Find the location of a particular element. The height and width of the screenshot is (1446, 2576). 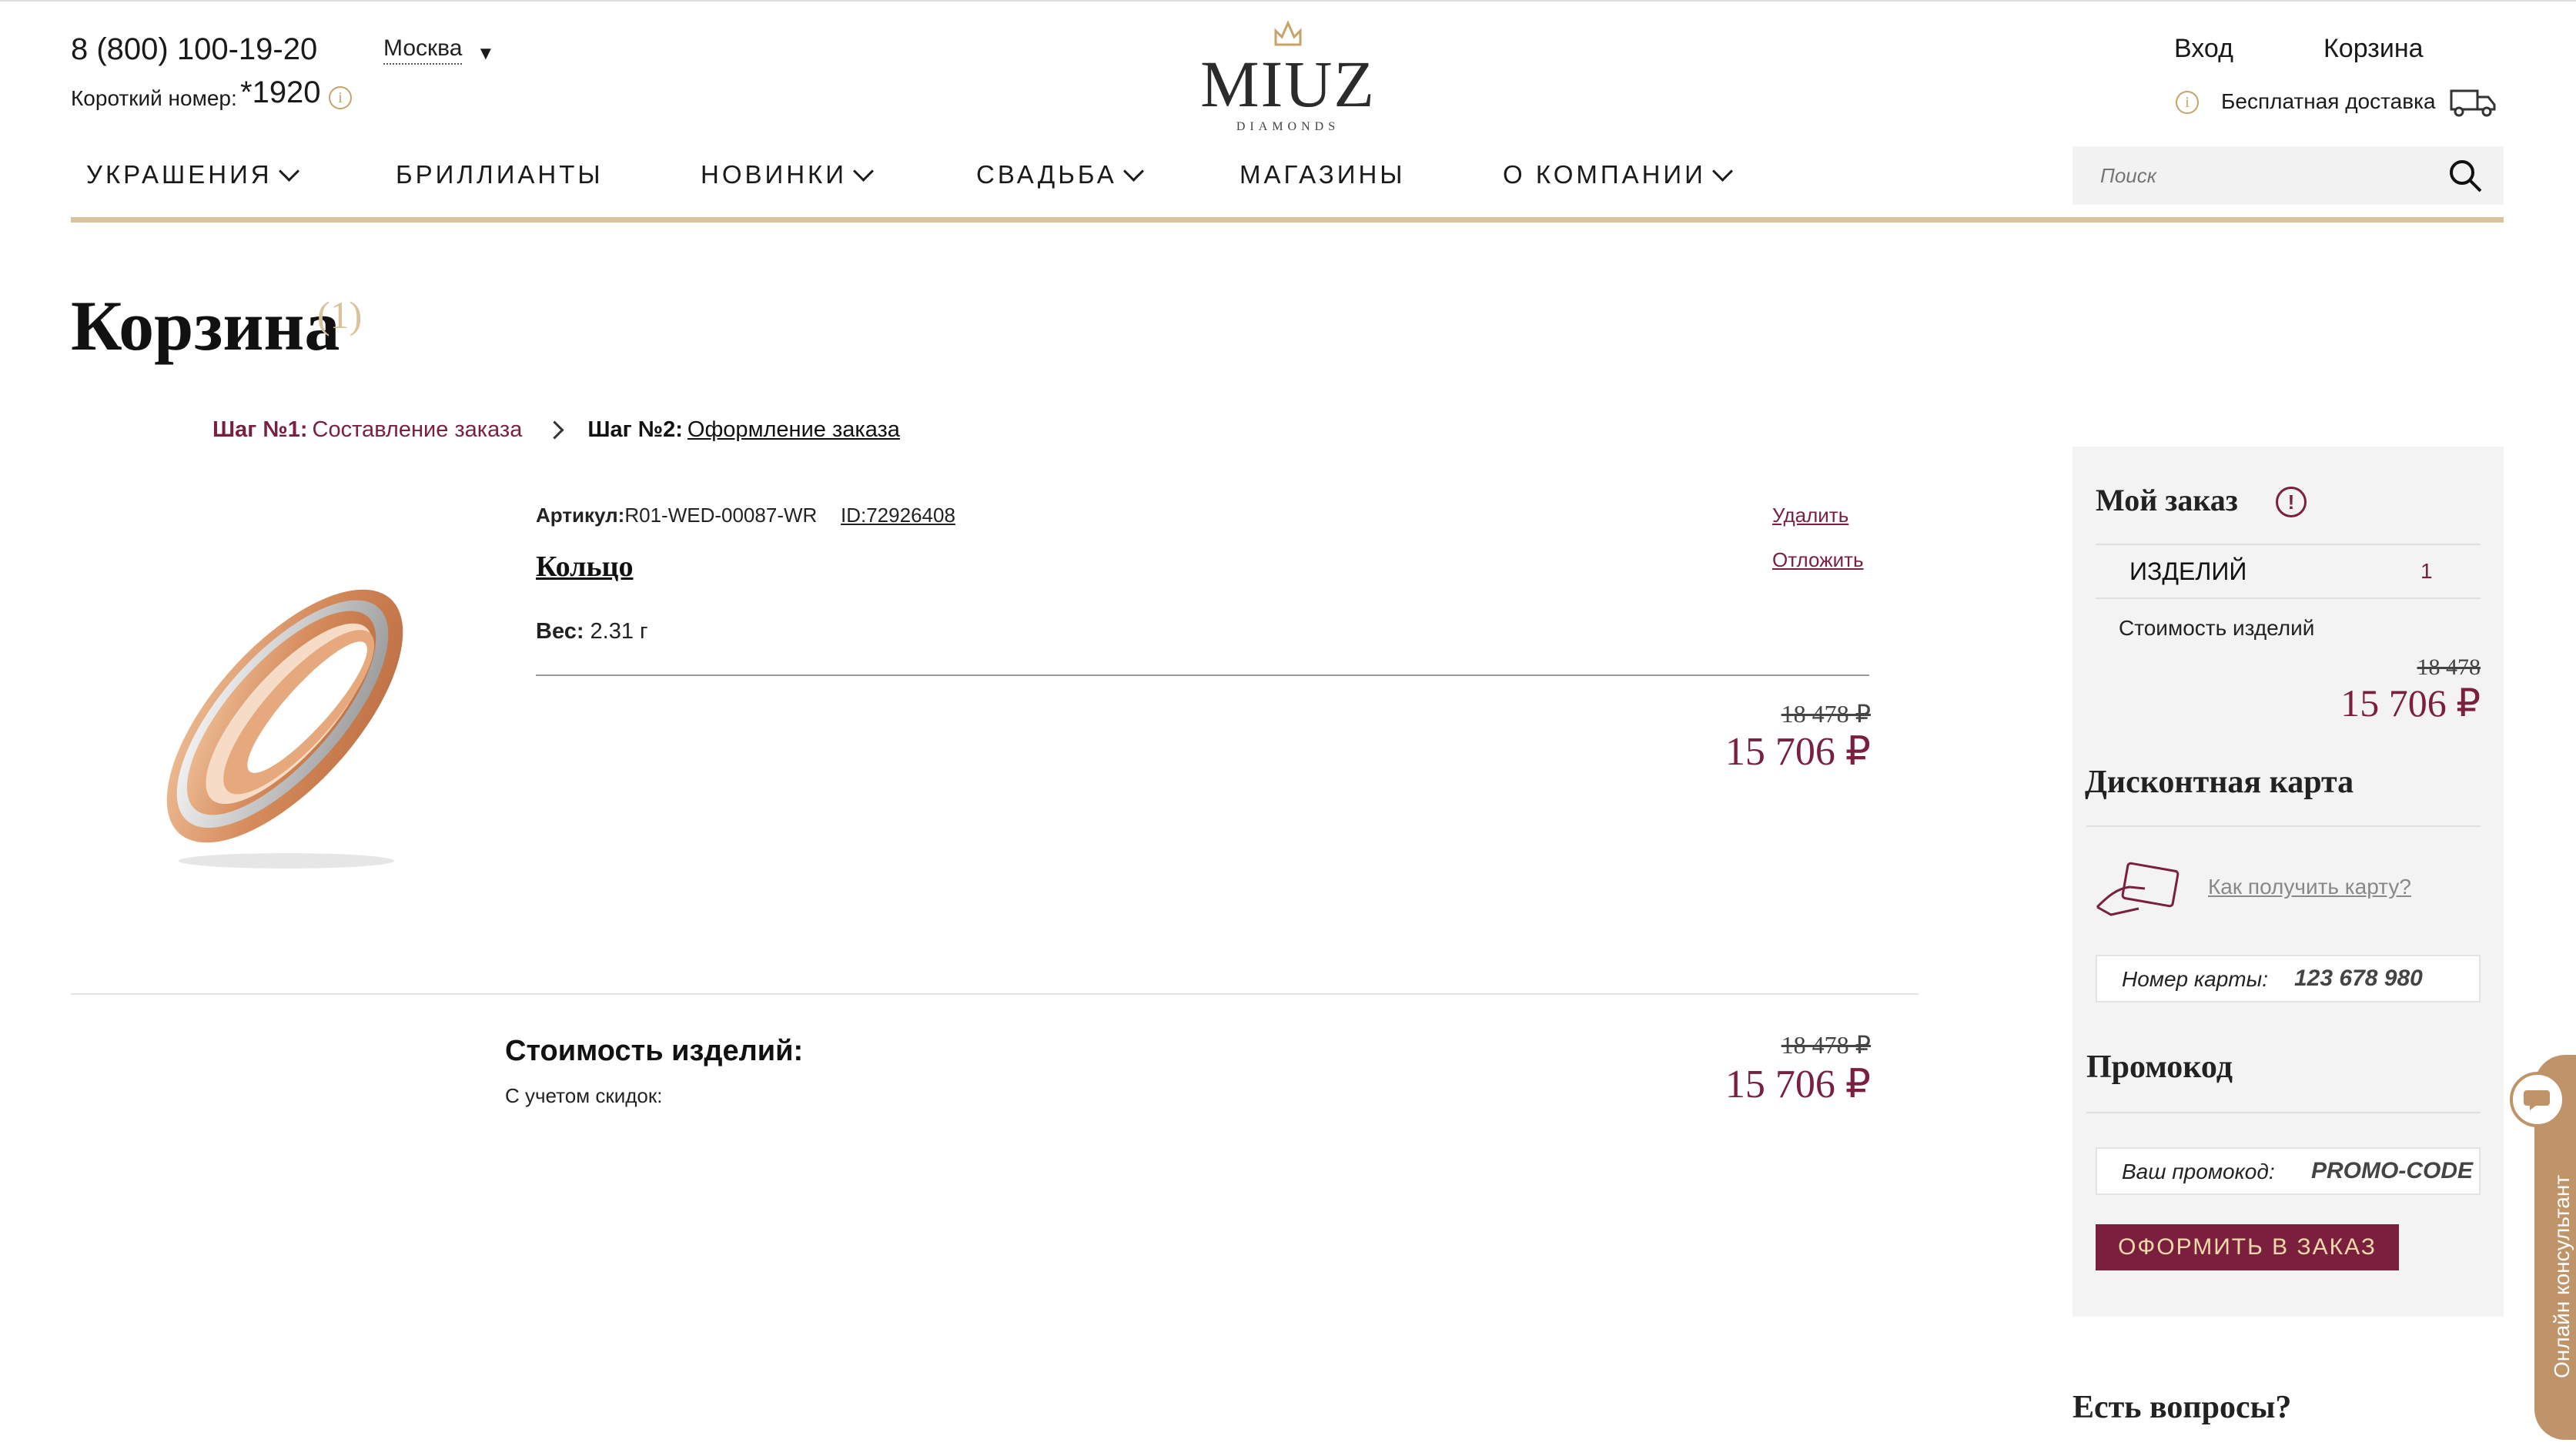

cart-link: Корзина is located at coordinates (2374, 49).